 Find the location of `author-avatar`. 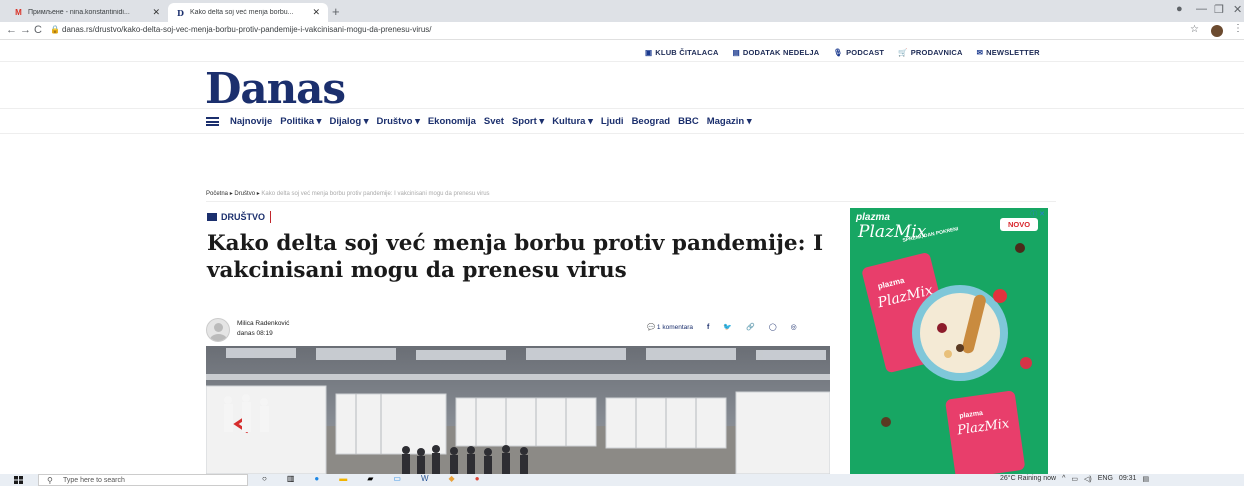

author-avatar is located at coordinates (218, 330).